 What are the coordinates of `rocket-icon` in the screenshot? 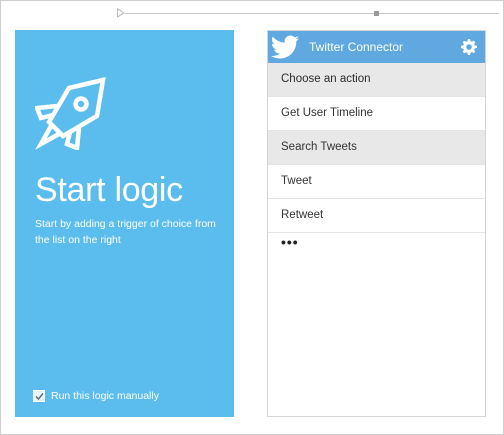 It's located at (70, 113).